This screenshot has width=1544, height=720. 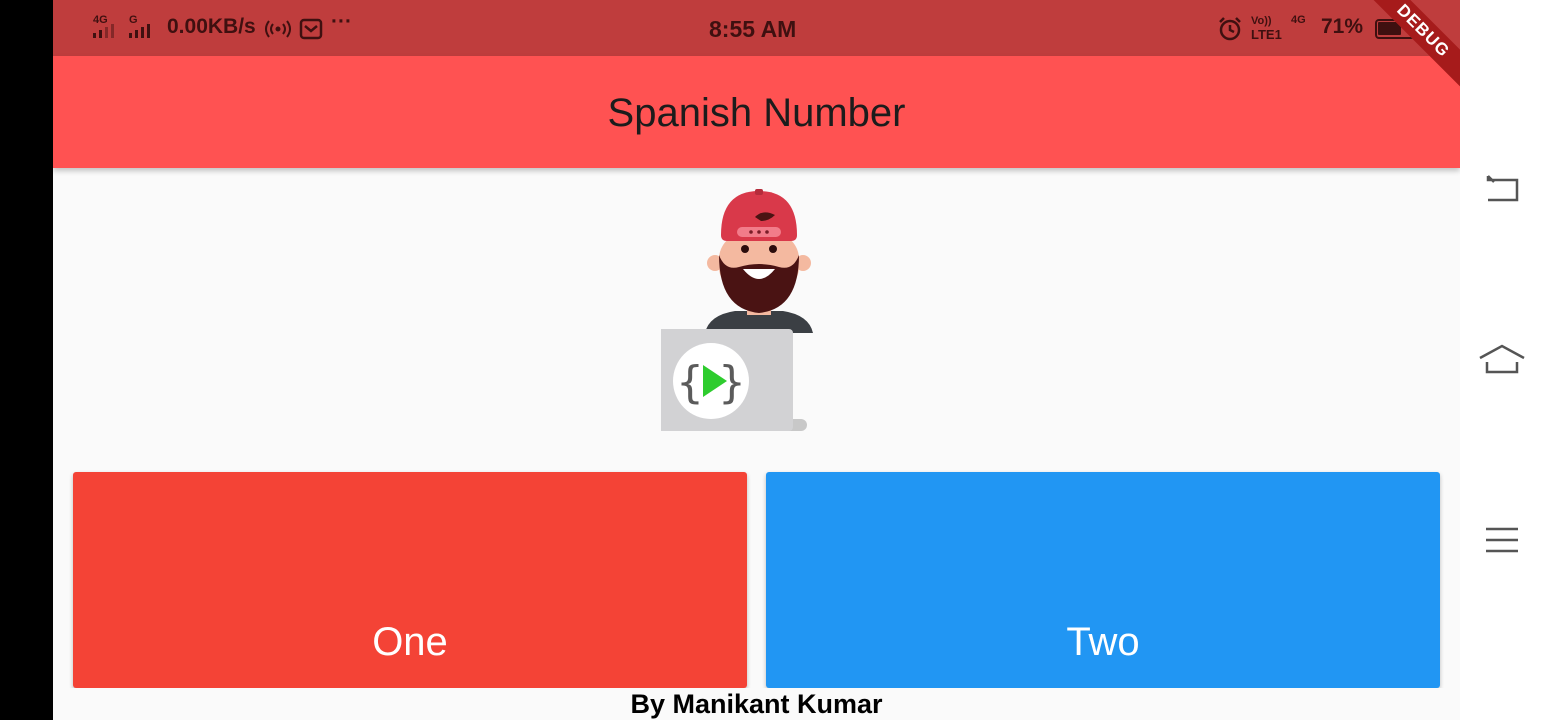 I want to click on signal-2-icon, so click(x=144, y=31).